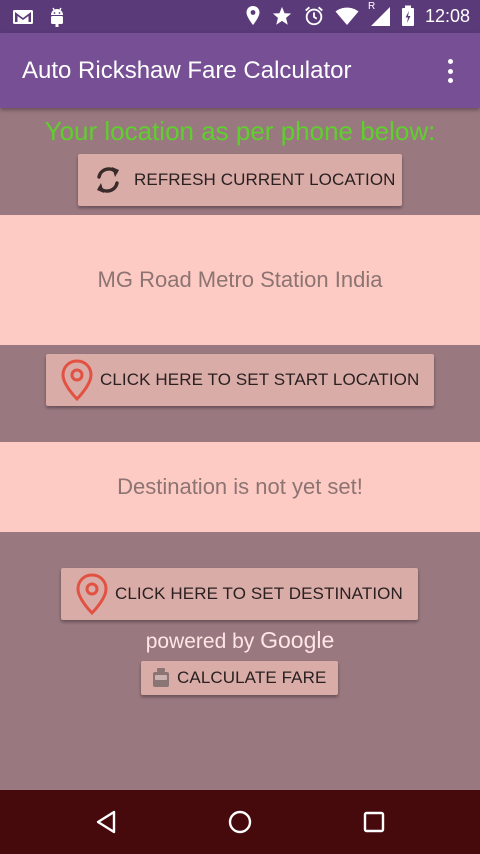 The image size is (480, 854). I want to click on roaming-indicator: R, so click(371, 6).